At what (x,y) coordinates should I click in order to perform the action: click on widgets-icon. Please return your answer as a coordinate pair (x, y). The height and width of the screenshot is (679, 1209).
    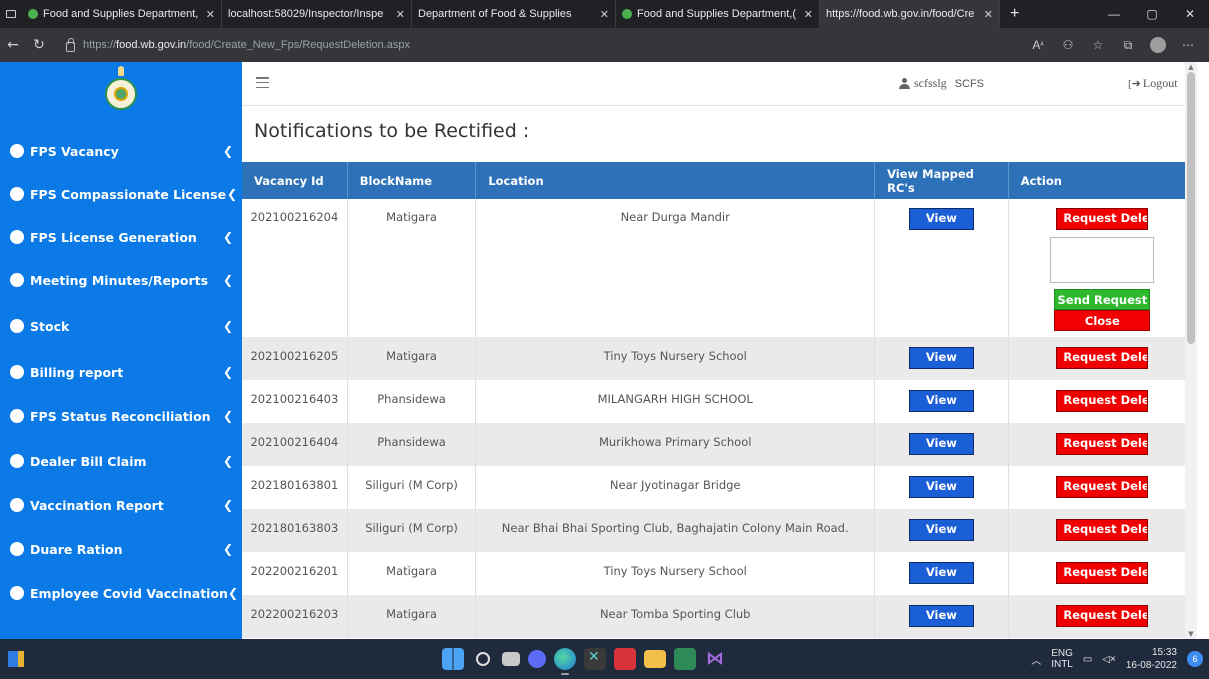
    Looking at the image, I should click on (16, 659).